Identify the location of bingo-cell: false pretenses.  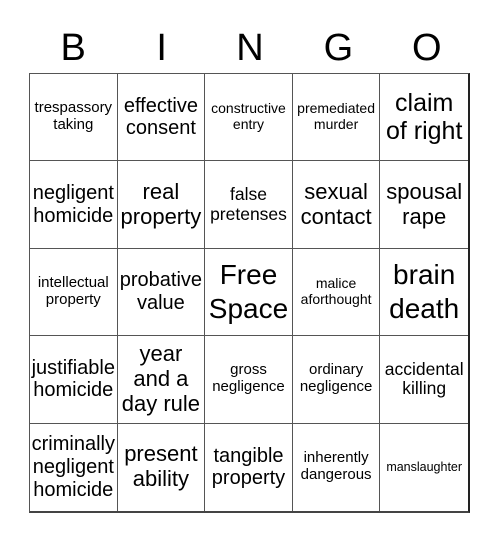
(249, 205).